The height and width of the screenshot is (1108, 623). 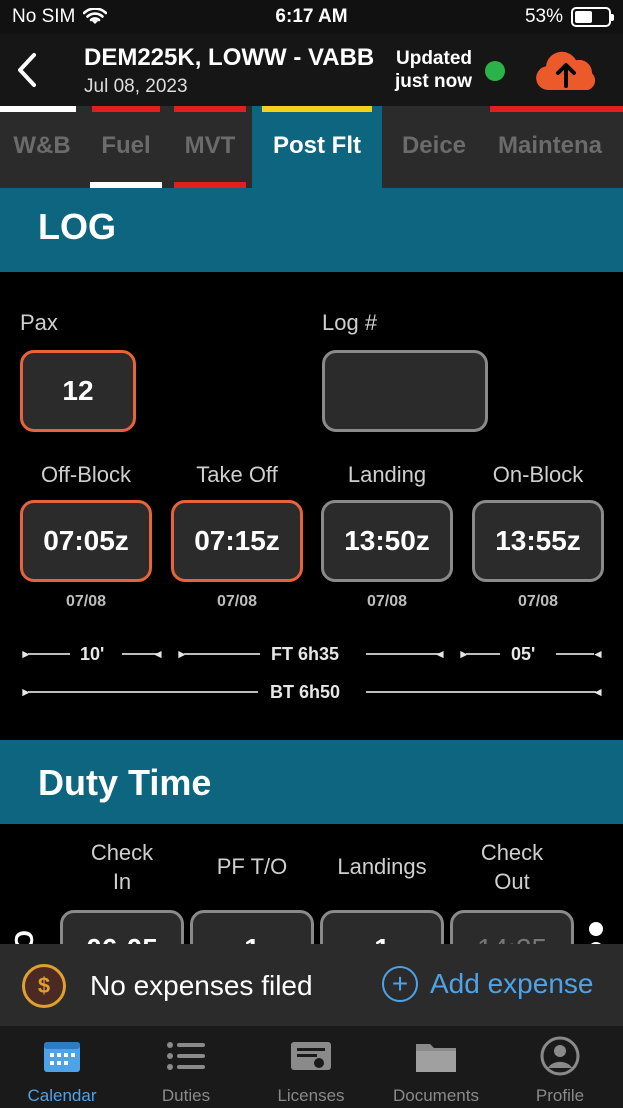 I want to click on nav-label: Licenses, so click(x=311, y=1095).